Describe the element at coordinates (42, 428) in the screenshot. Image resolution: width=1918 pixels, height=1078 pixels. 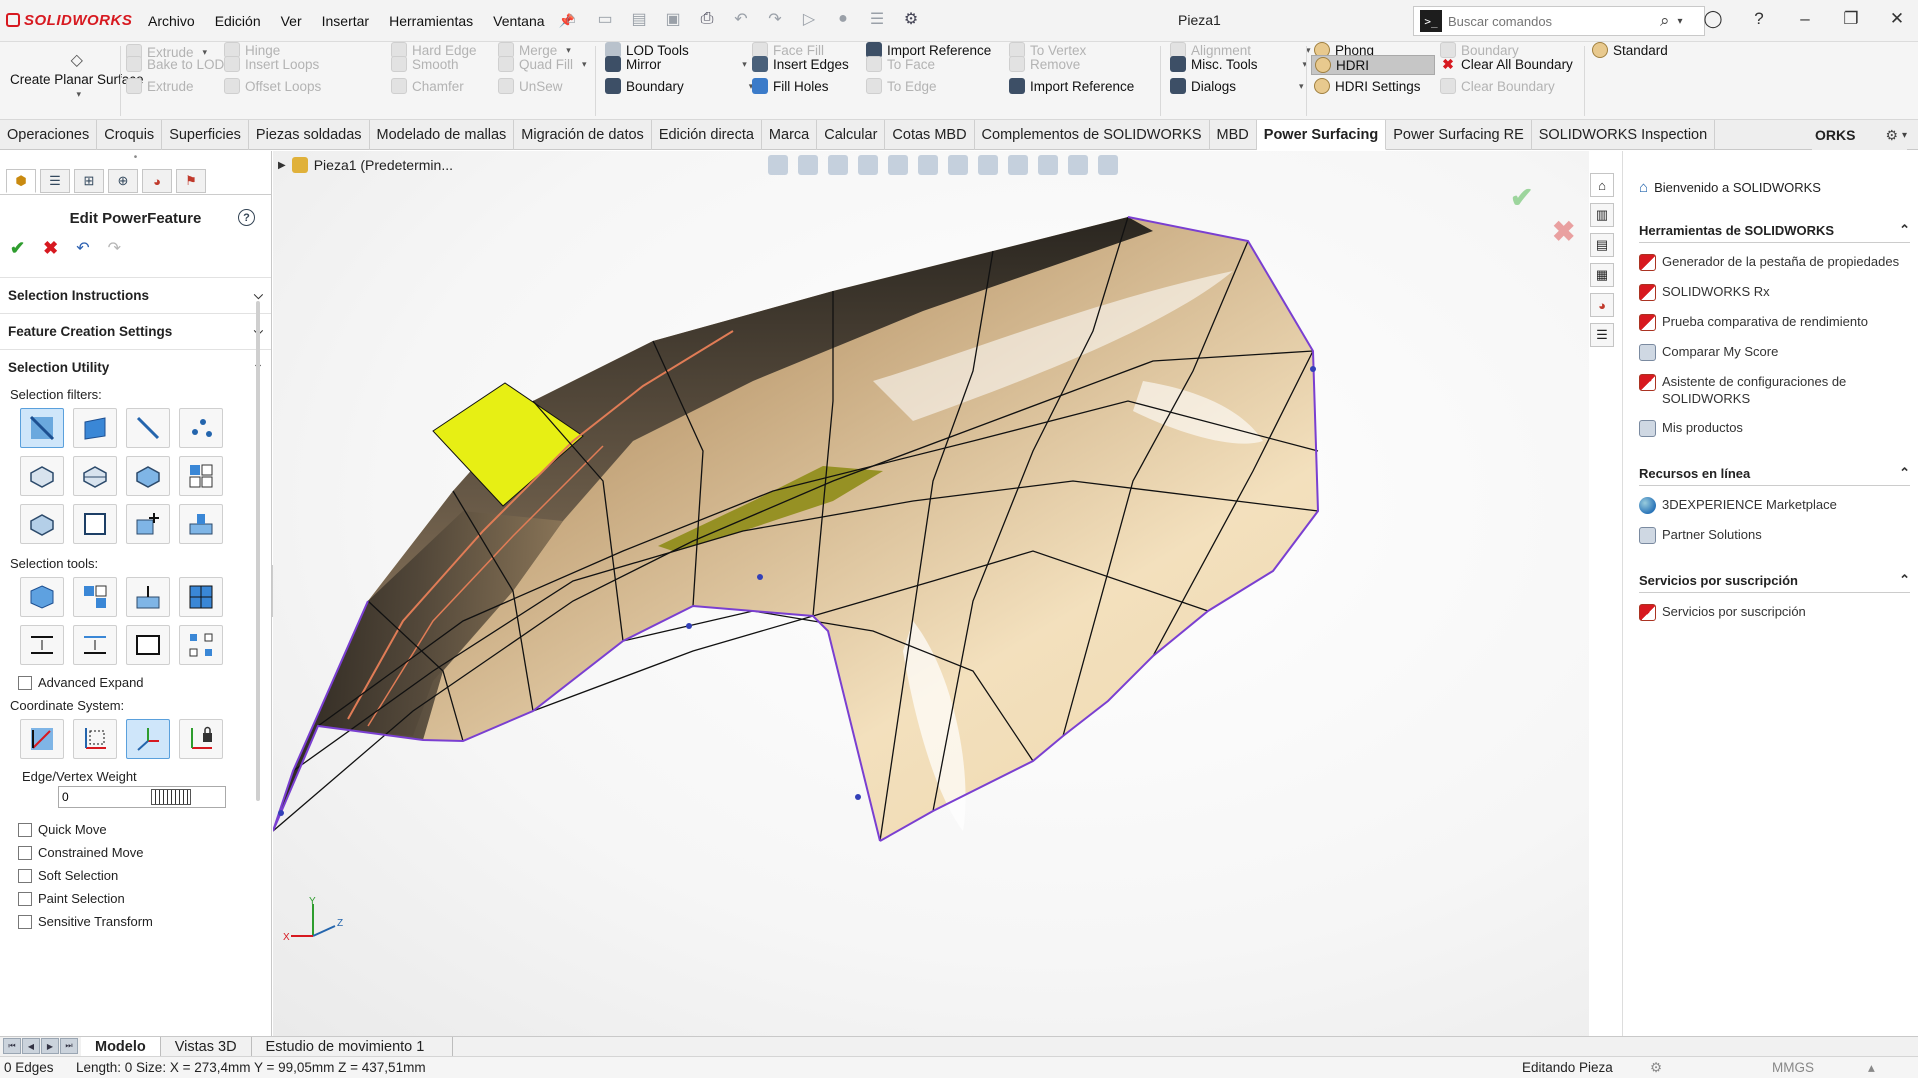
I see `edge-filter-button` at that location.